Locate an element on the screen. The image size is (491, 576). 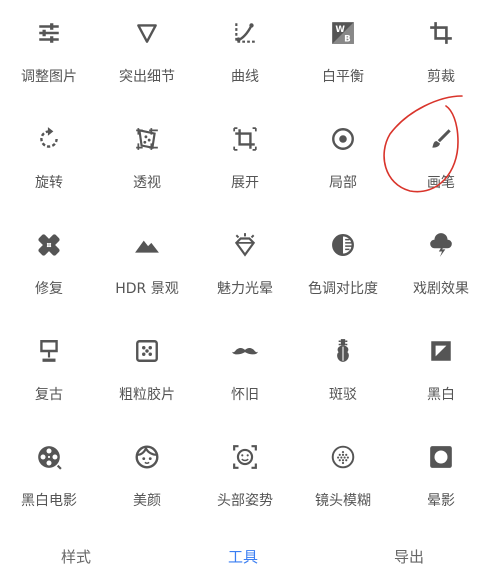
crop-icon is located at coordinates (441, 33).